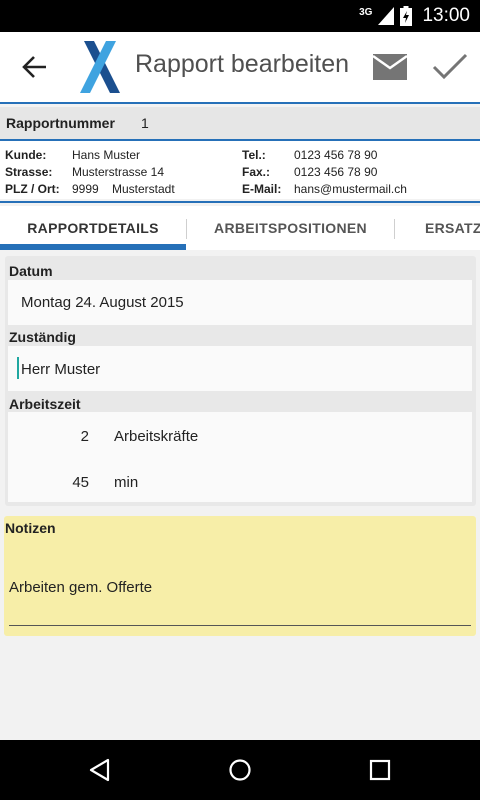 Image resolution: width=480 pixels, height=800 pixels. What do you see at coordinates (240, 457) in the screenshot?
I see `working-time-field: 2 Arbeitskräfte 45 min` at bounding box center [240, 457].